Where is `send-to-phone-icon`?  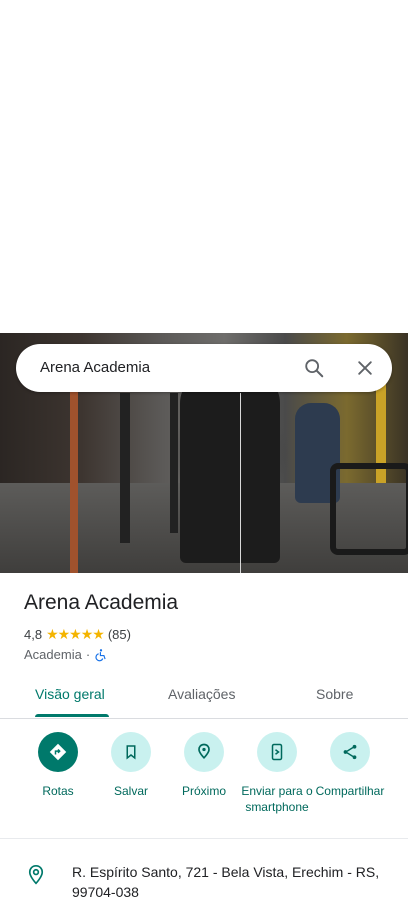 send-to-phone-icon is located at coordinates (277, 752).